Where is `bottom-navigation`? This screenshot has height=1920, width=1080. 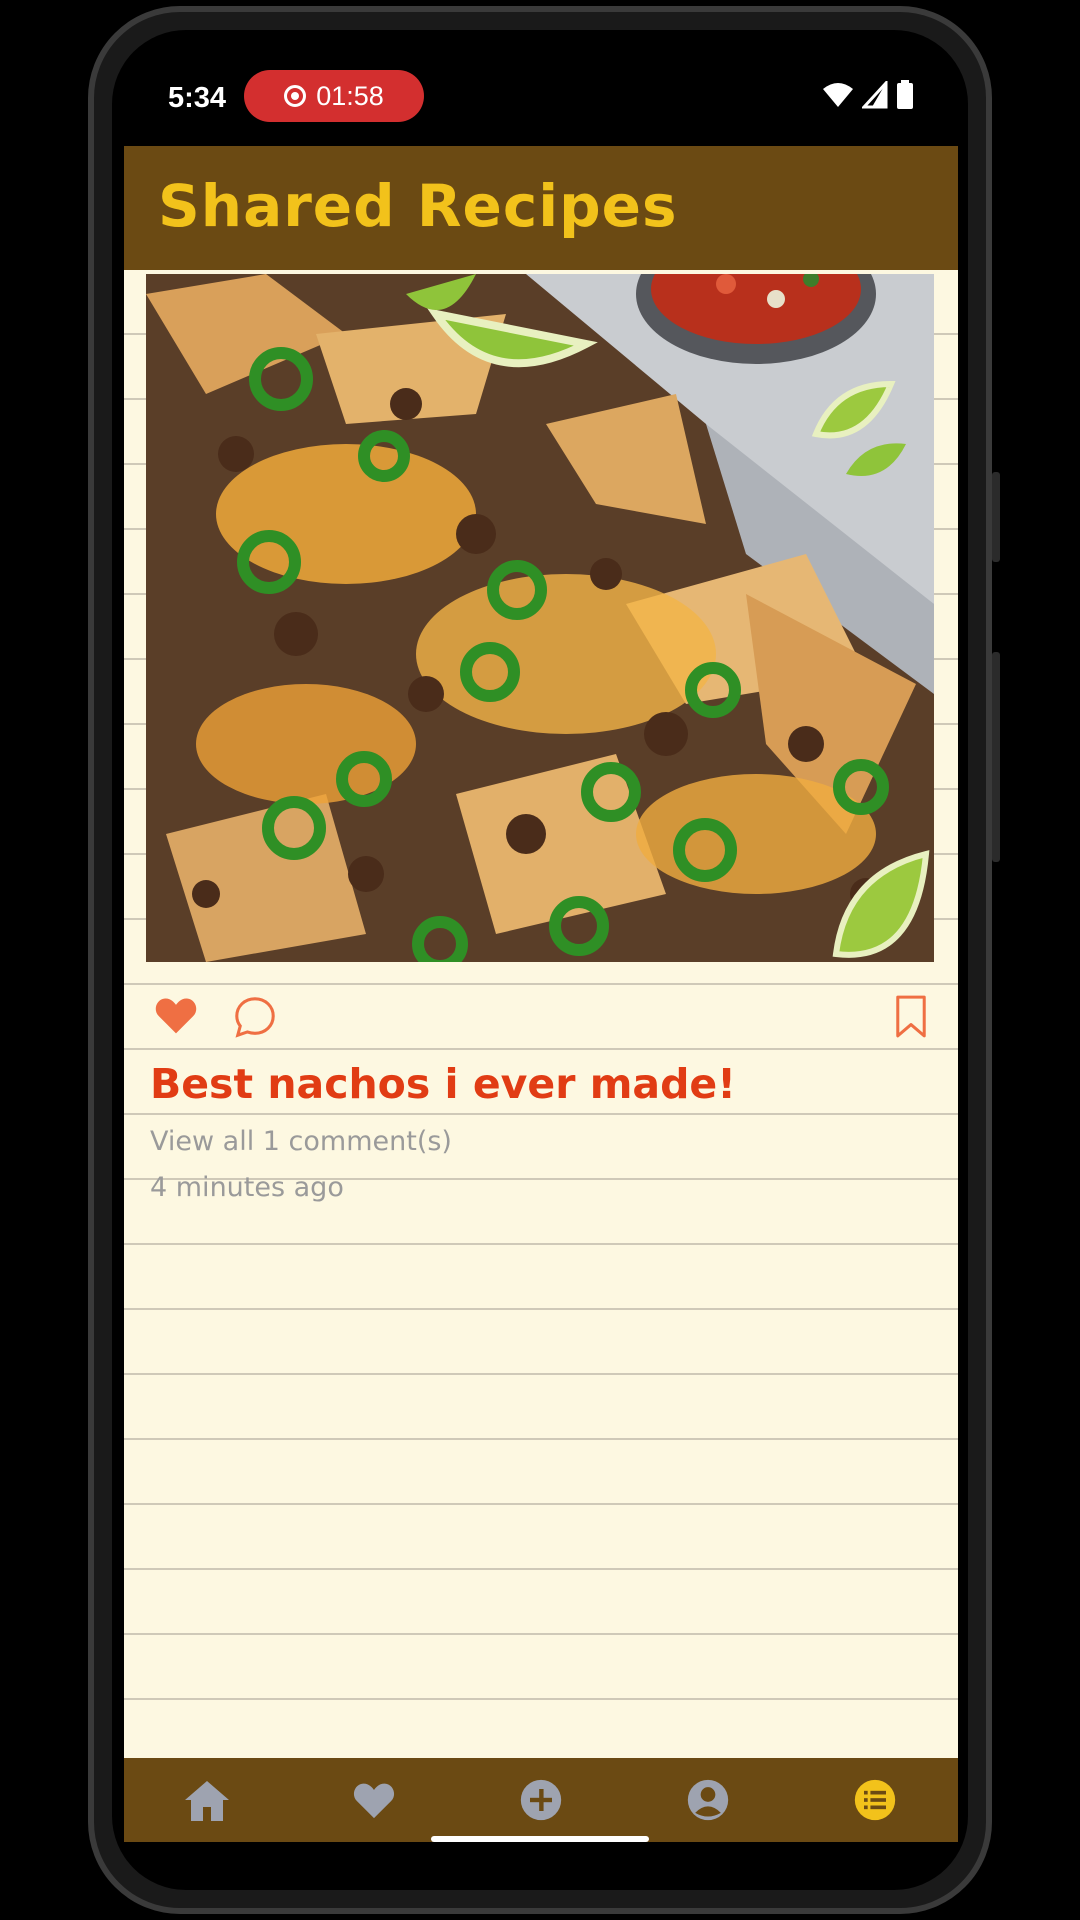
bottom-navigation is located at coordinates (541, 1800).